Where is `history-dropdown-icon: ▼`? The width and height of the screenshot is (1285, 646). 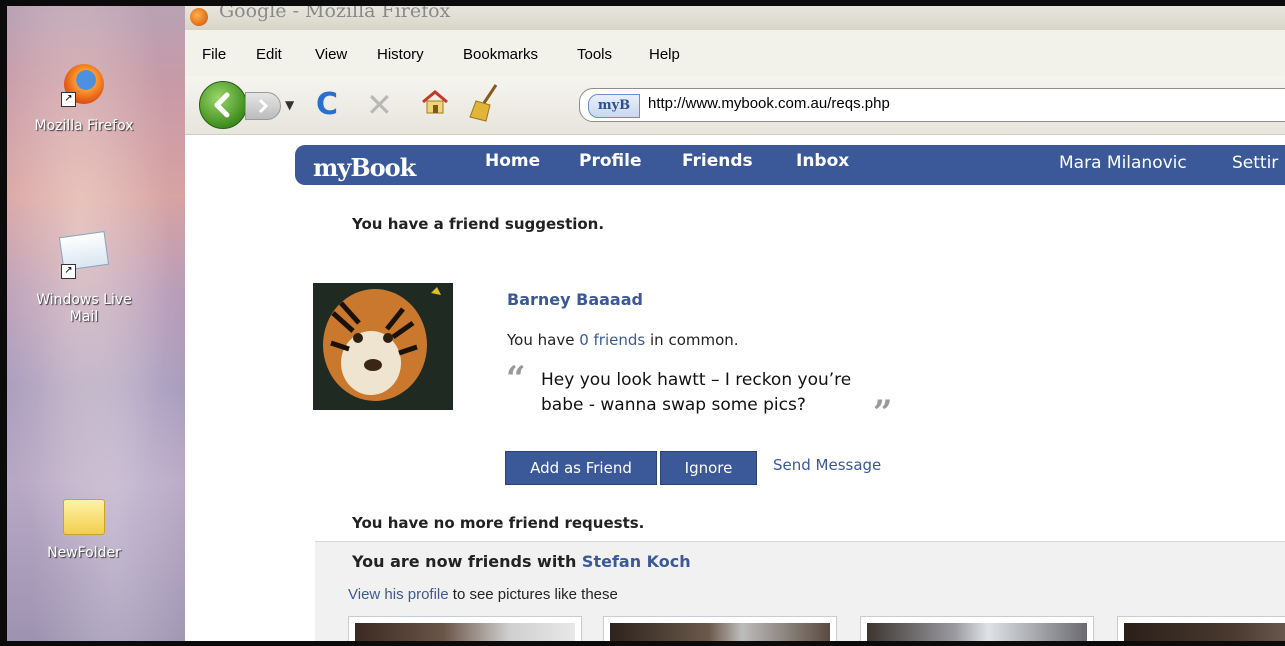
history-dropdown-icon: ▼ is located at coordinates (289, 105).